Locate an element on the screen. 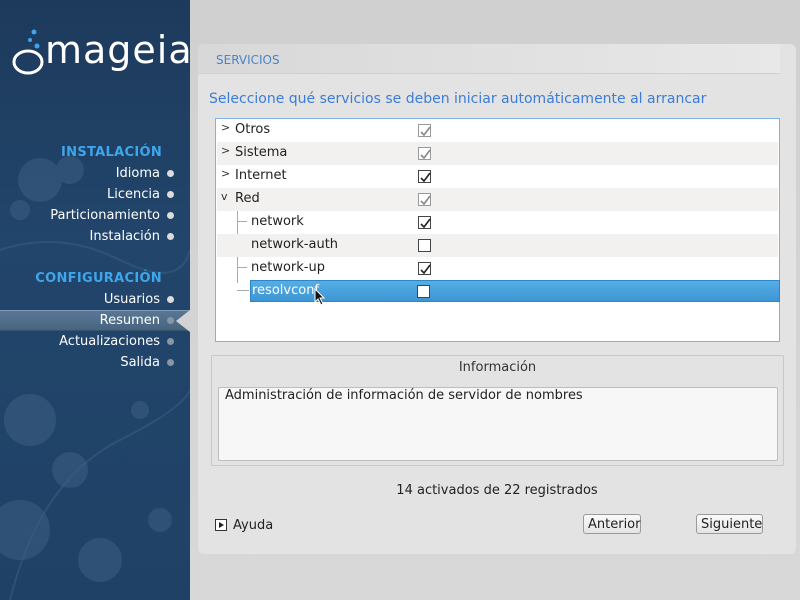 The image size is (800, 600). tree-row-label: network-auth is located at coordinates (295, 244).